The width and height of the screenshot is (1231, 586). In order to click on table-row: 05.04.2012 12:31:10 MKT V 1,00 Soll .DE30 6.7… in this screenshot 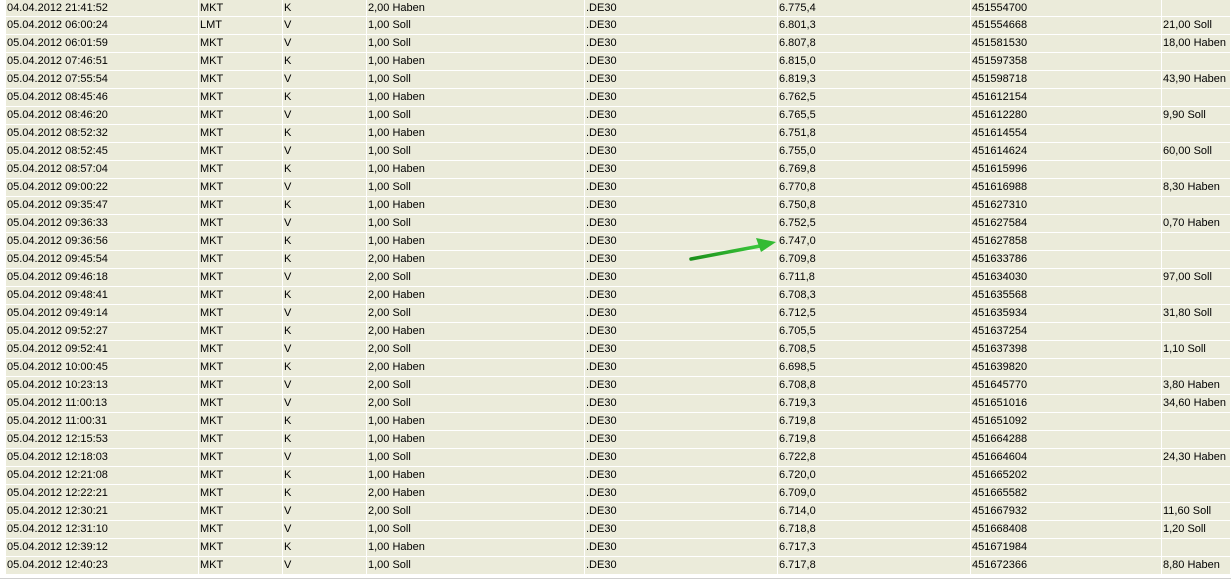, I will do `click(618, 530)`.